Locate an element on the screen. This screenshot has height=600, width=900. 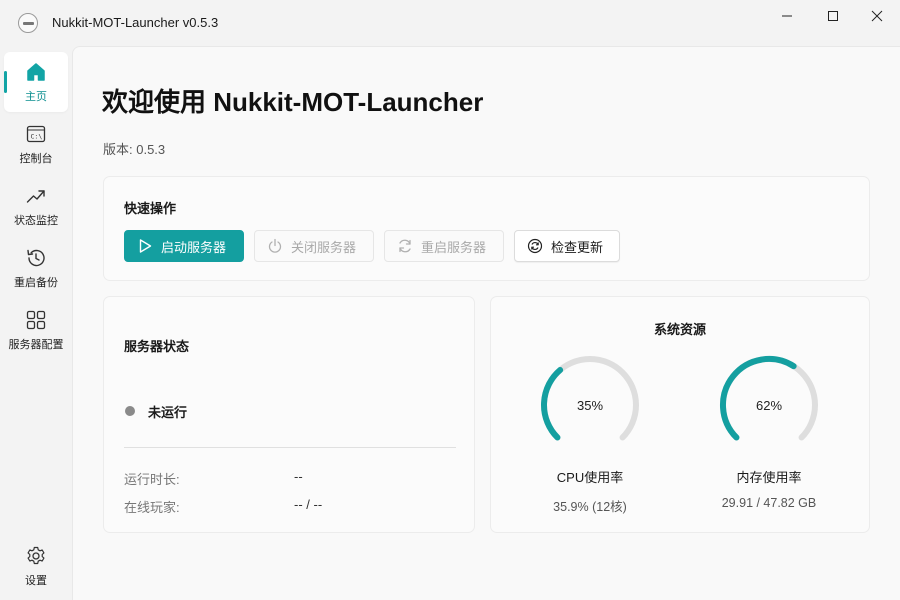
sidebar-item-monitor: 状态监控 is located at coordinates (36, 206).